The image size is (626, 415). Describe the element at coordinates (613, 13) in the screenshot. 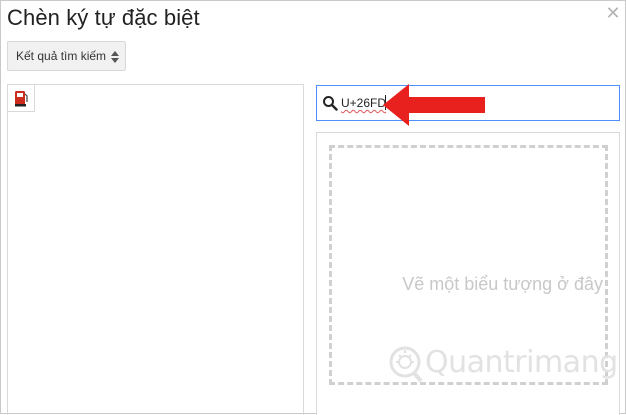

I see `close-icon: ✕` at that location.